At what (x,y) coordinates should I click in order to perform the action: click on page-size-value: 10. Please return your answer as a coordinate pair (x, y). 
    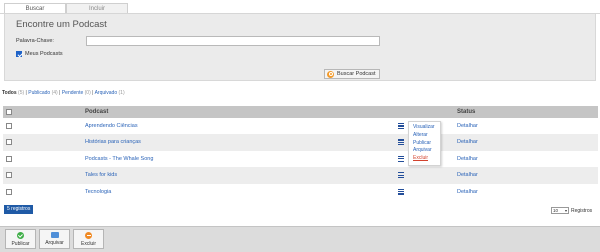
    Looking at the image, I should click on (556, 210).